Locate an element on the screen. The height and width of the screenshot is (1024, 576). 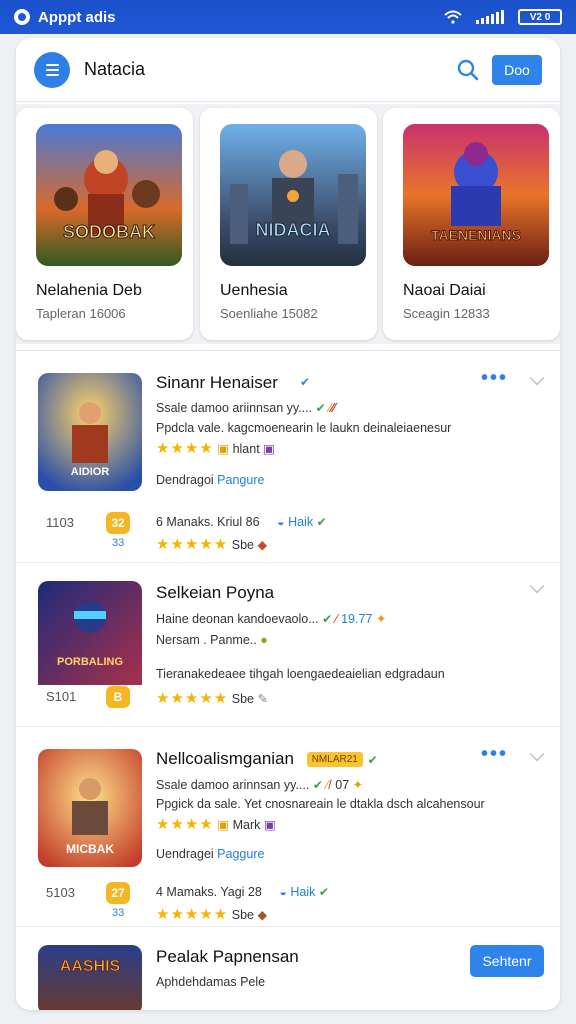
featured-card: NIDACIA Uenhesia Soenliahe 15082 is located at coordinates (288, 224).